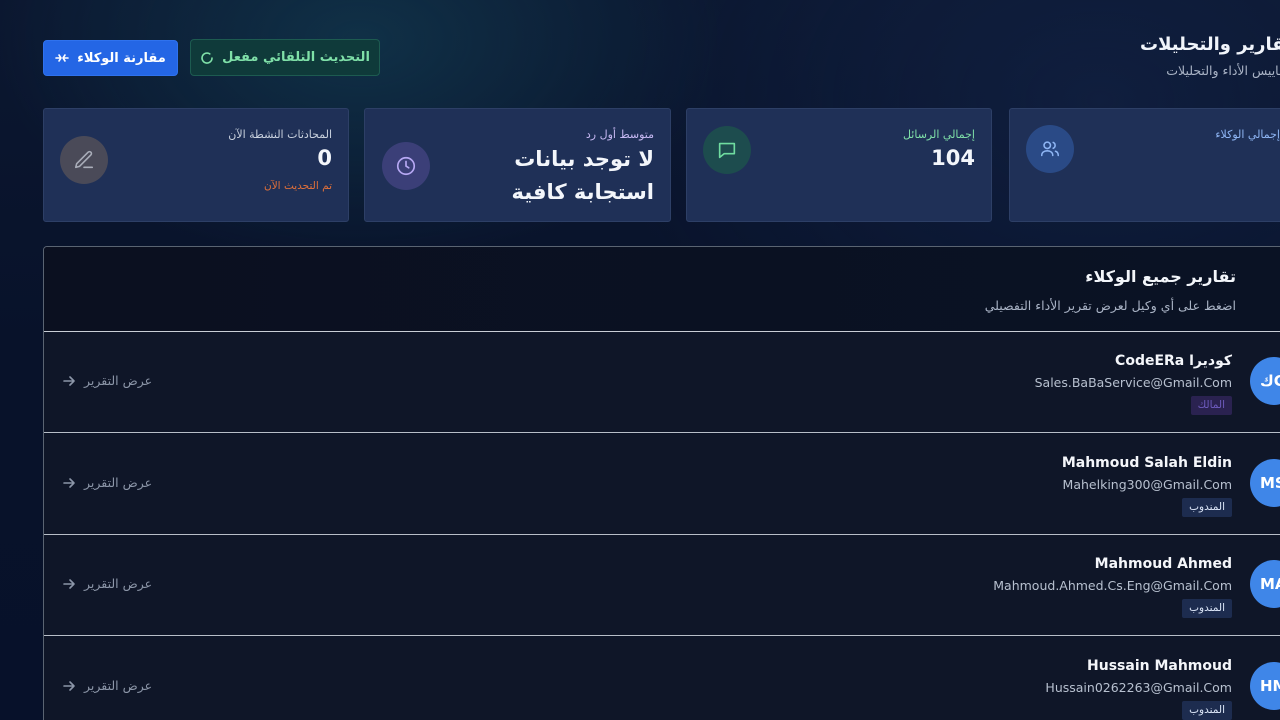 The image size is (1280, 720). Describe the element at coordinates (1265, 483) in the screenshot. I see `avatar: MS` at that location.